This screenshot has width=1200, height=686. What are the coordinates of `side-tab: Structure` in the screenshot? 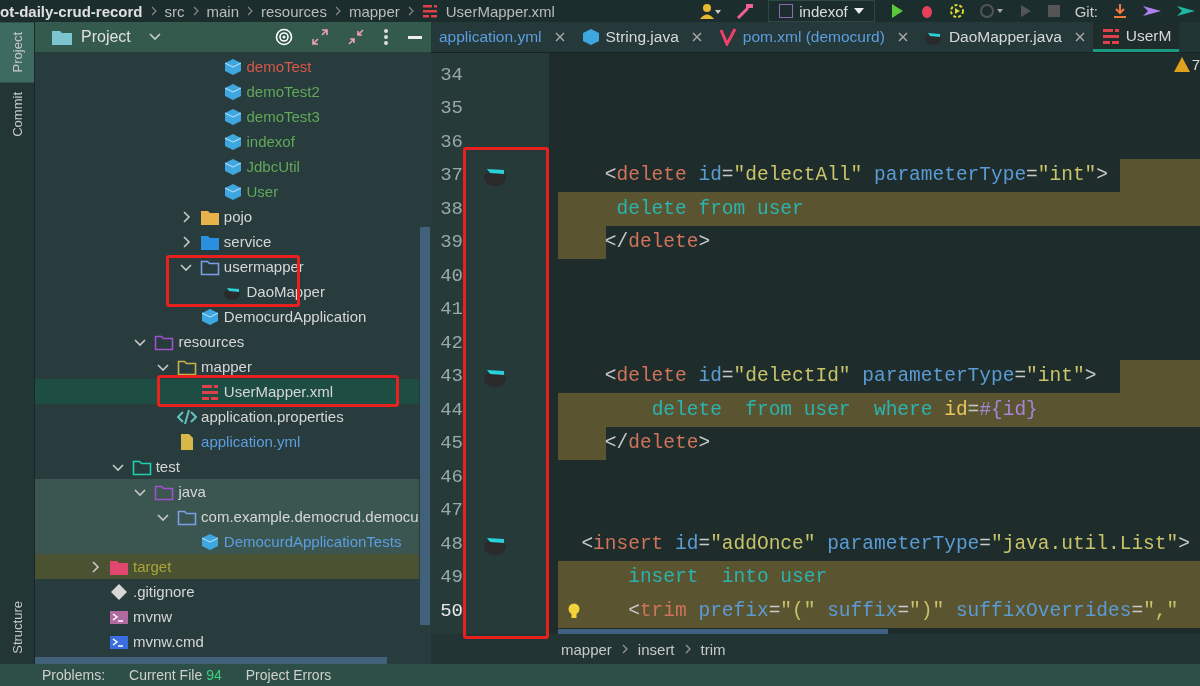 It's located at (17, 627).